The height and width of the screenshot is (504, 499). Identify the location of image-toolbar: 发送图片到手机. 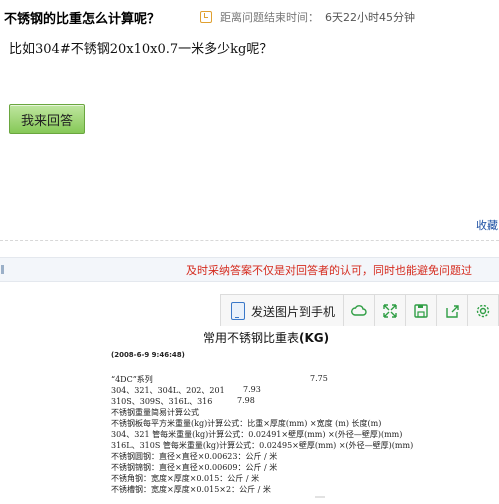
(359, 311).